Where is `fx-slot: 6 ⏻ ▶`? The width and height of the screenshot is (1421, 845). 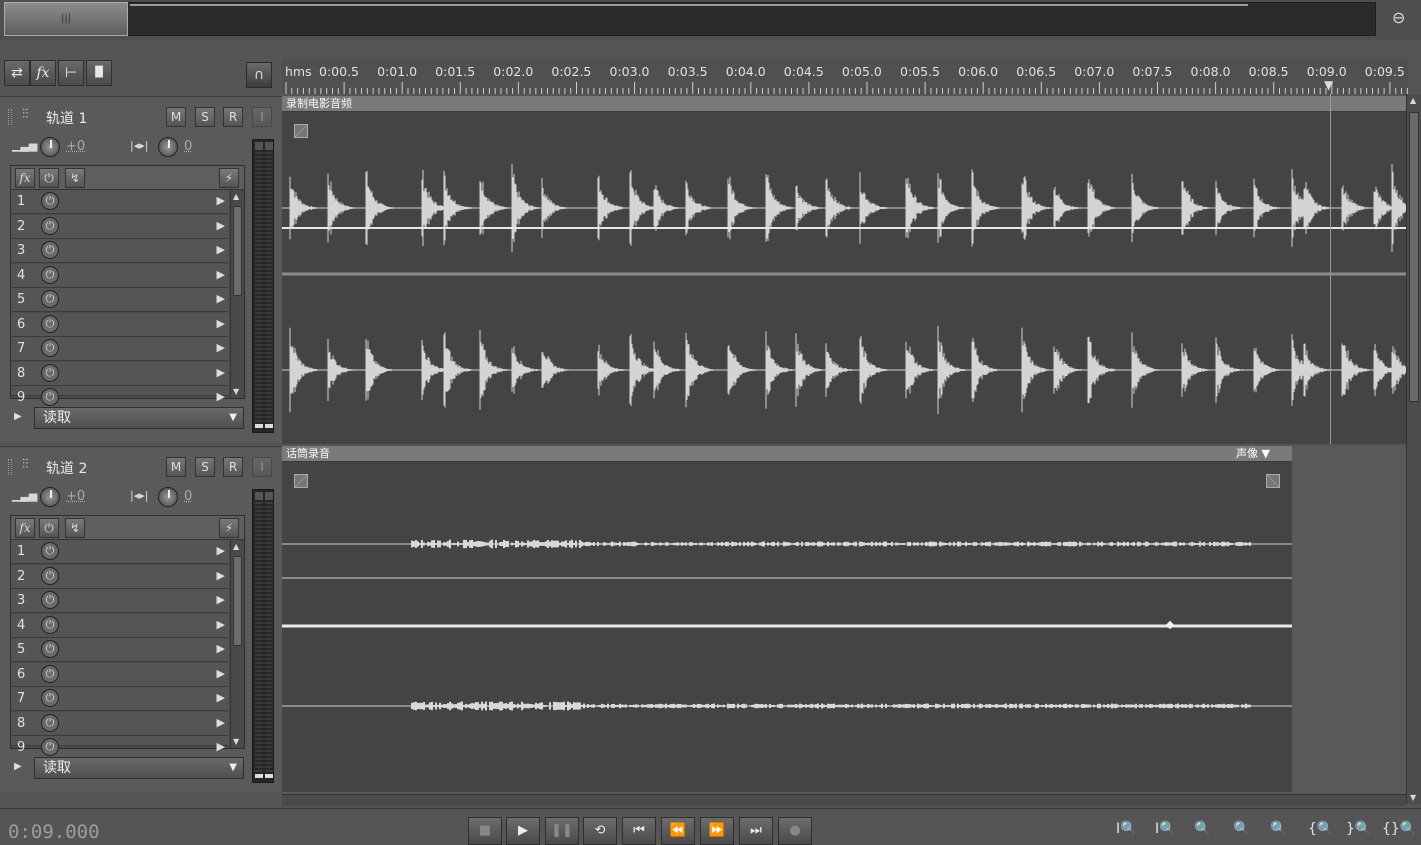 fx-slot: 6 ⏻ ▶ is located at coordinates (120, 674).